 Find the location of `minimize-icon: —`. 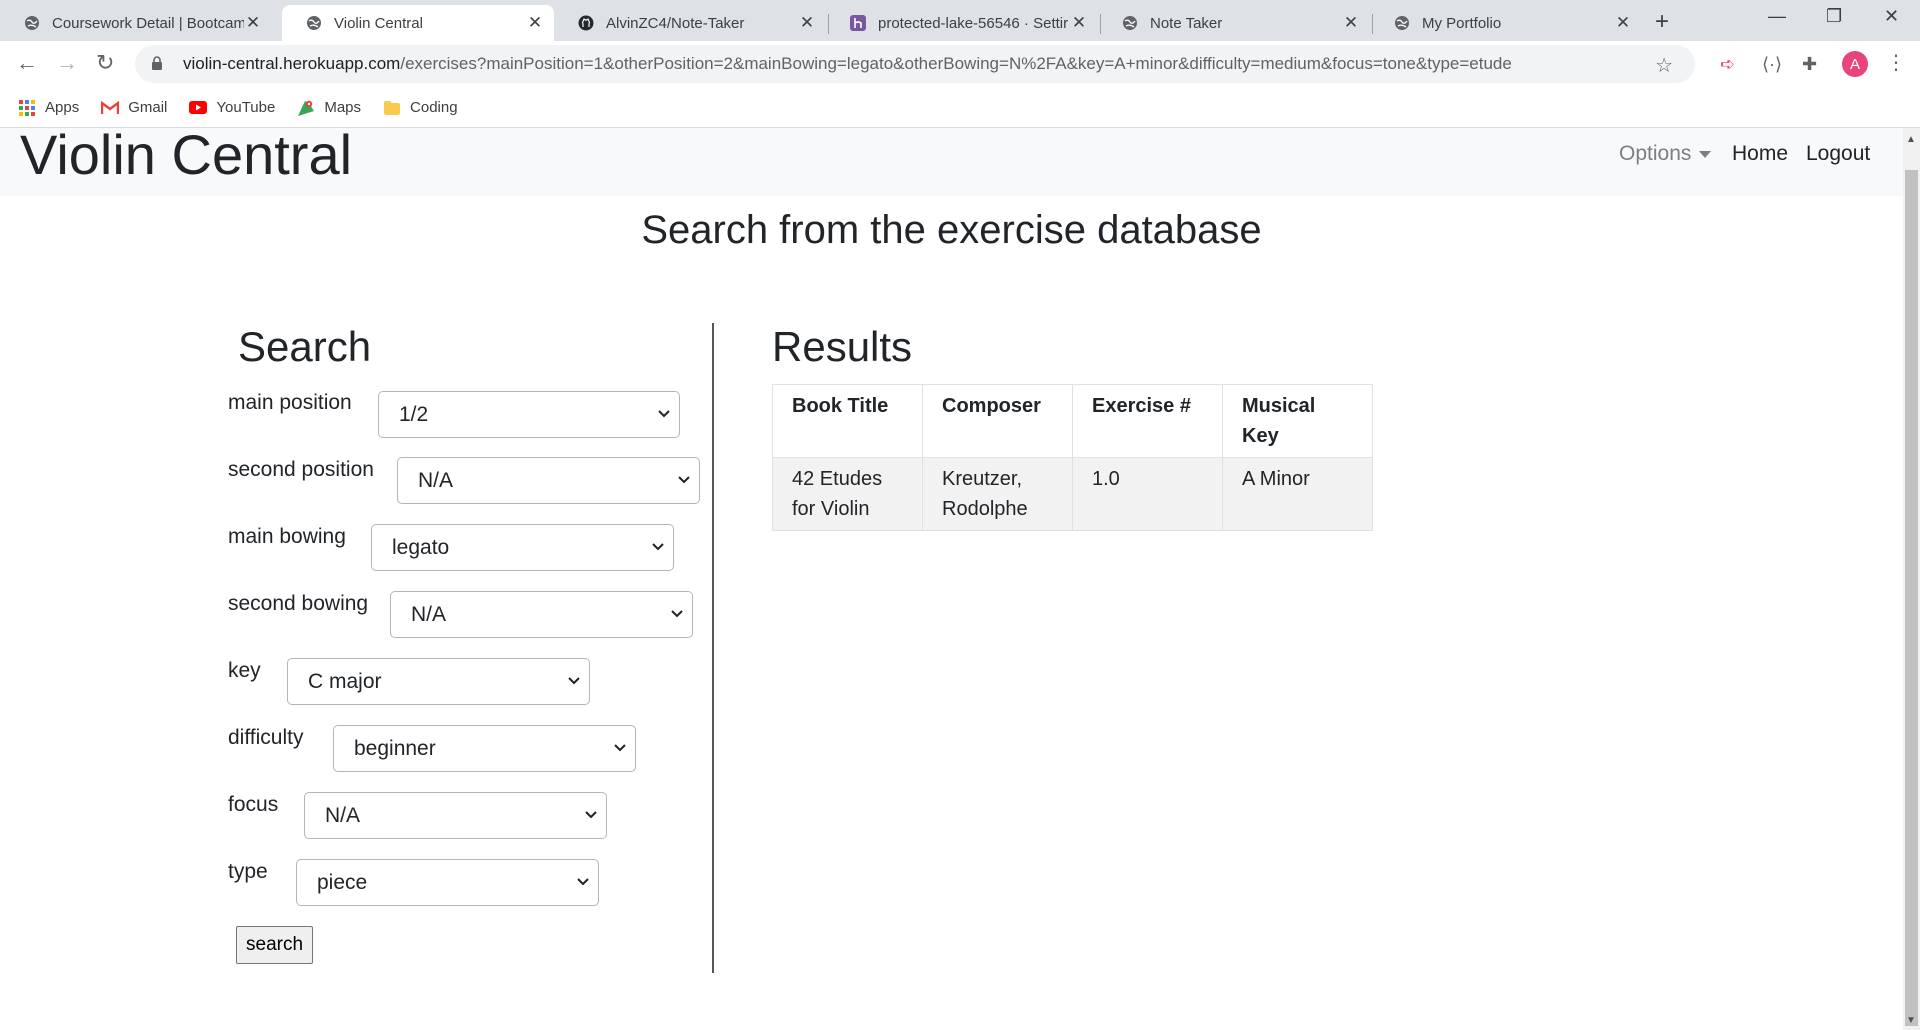

minimize-icon: — is located at coordinates (1777, 16).